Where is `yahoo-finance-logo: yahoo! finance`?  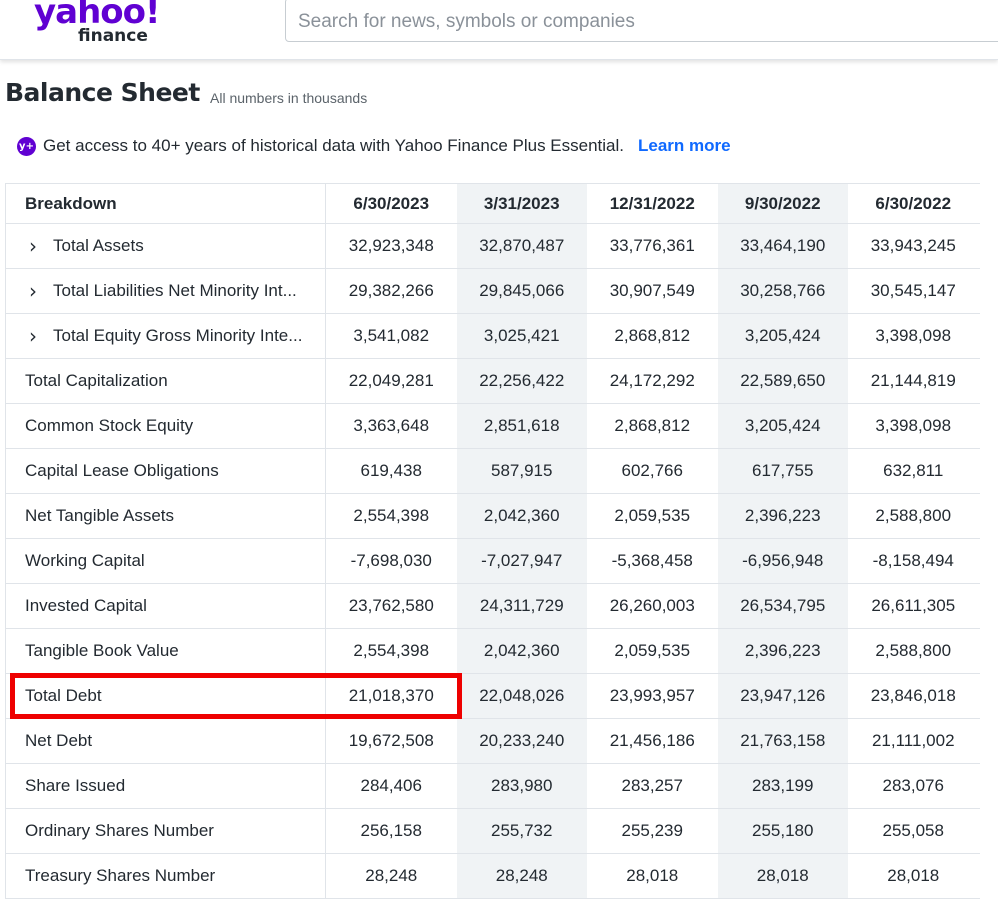
yahoo-finance-logo: yahoo! finance is located at coordinates (99, 26).